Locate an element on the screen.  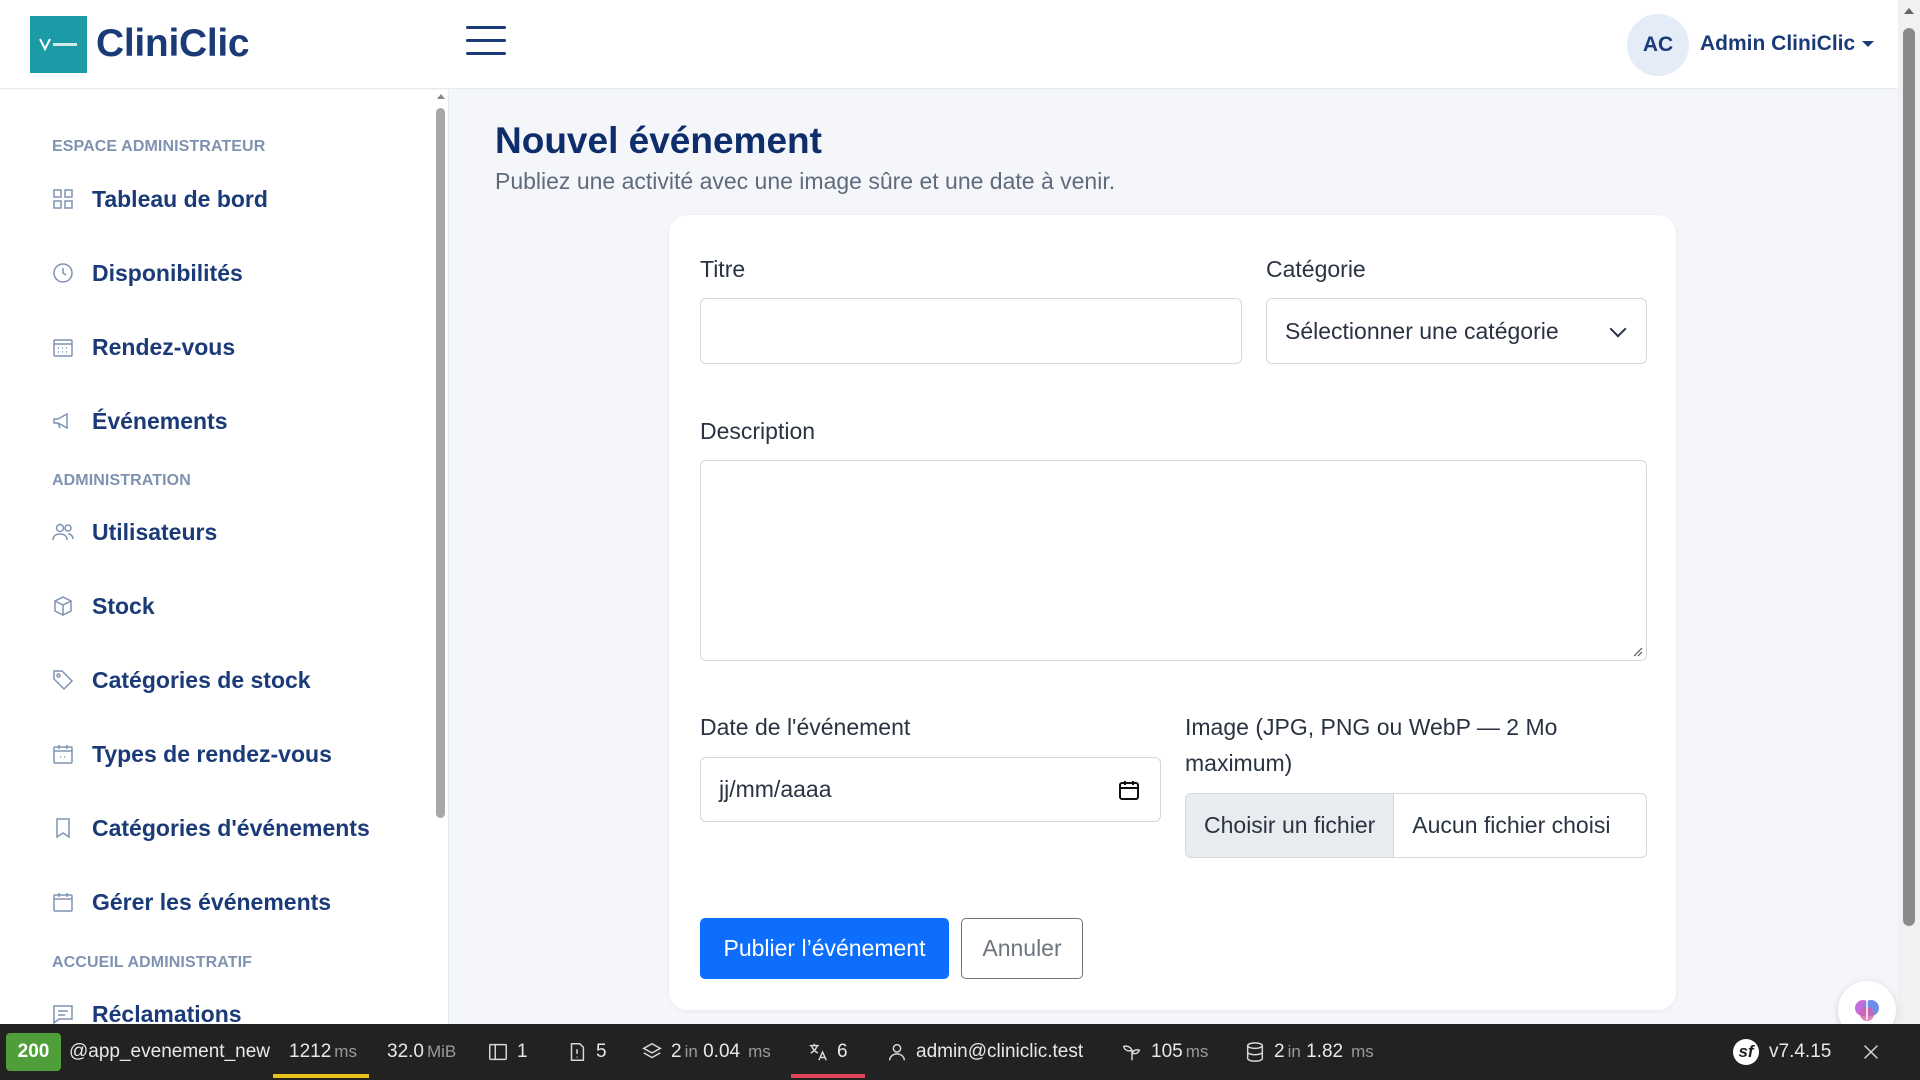
twig-value: 105 is located at coordinates (1167, 1051).